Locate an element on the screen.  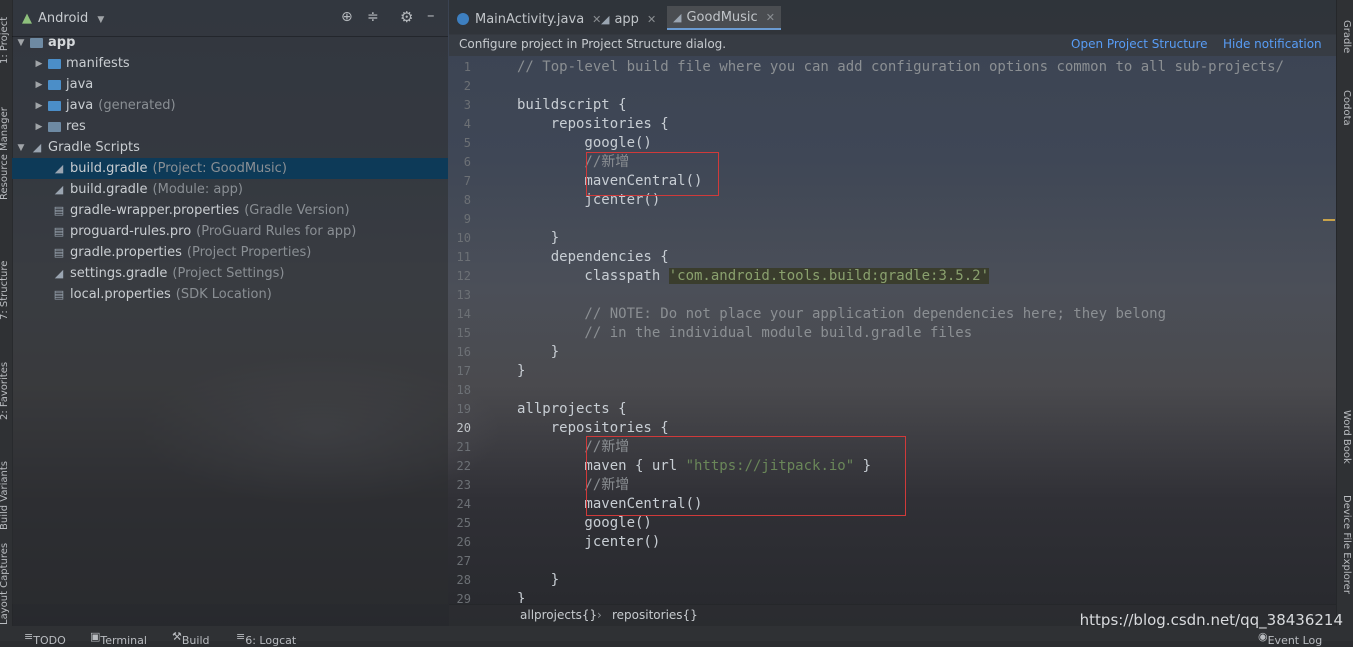
hide-notification-link: Hide notification is located at coordinates (1272, 44).